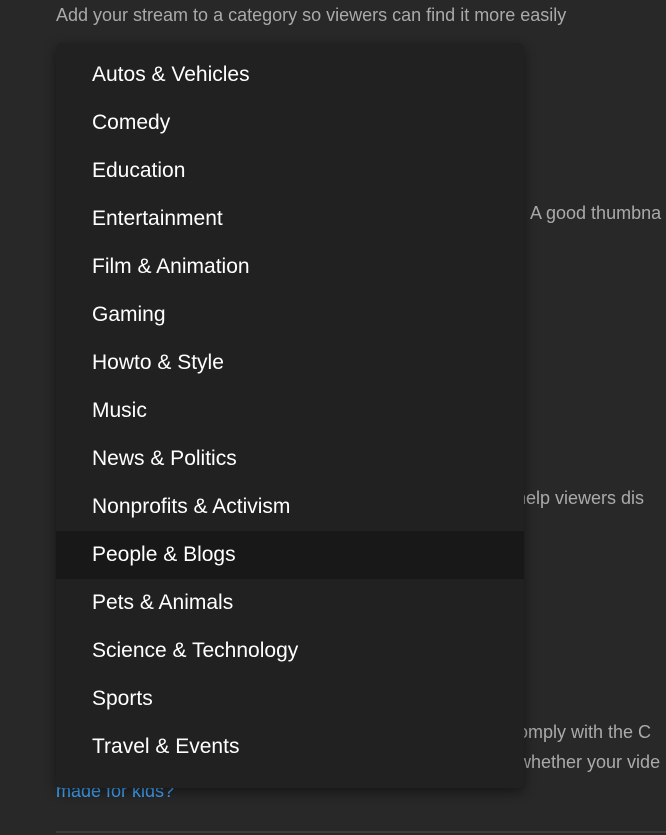  I want to click on audience-helper-fragment: omply with the C, so click(585, 732).